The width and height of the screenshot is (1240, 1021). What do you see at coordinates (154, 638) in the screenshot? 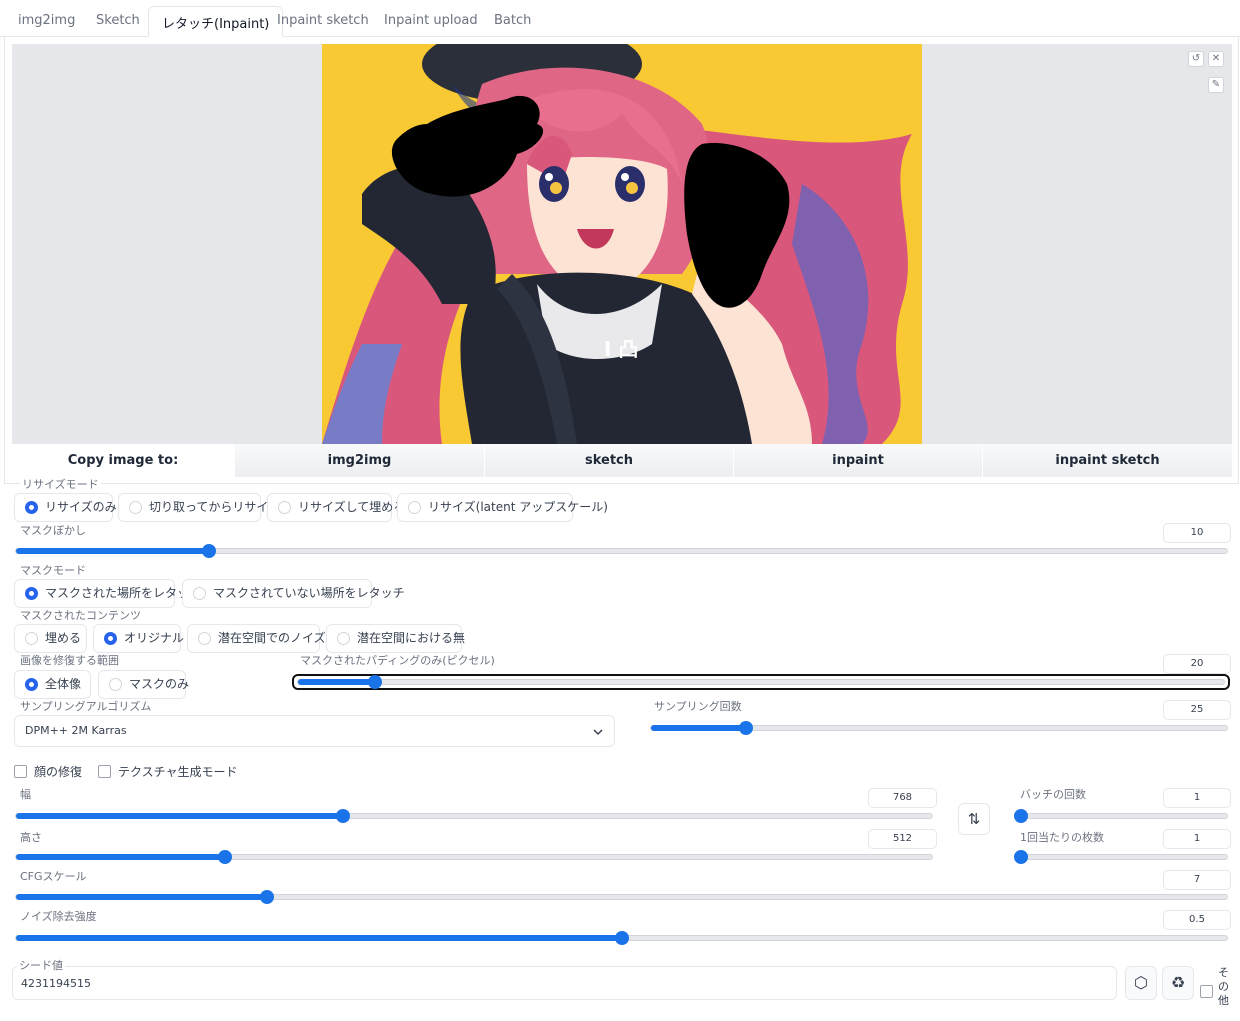
I see `option-label: オリジナル` at bounding box center [154, 638].